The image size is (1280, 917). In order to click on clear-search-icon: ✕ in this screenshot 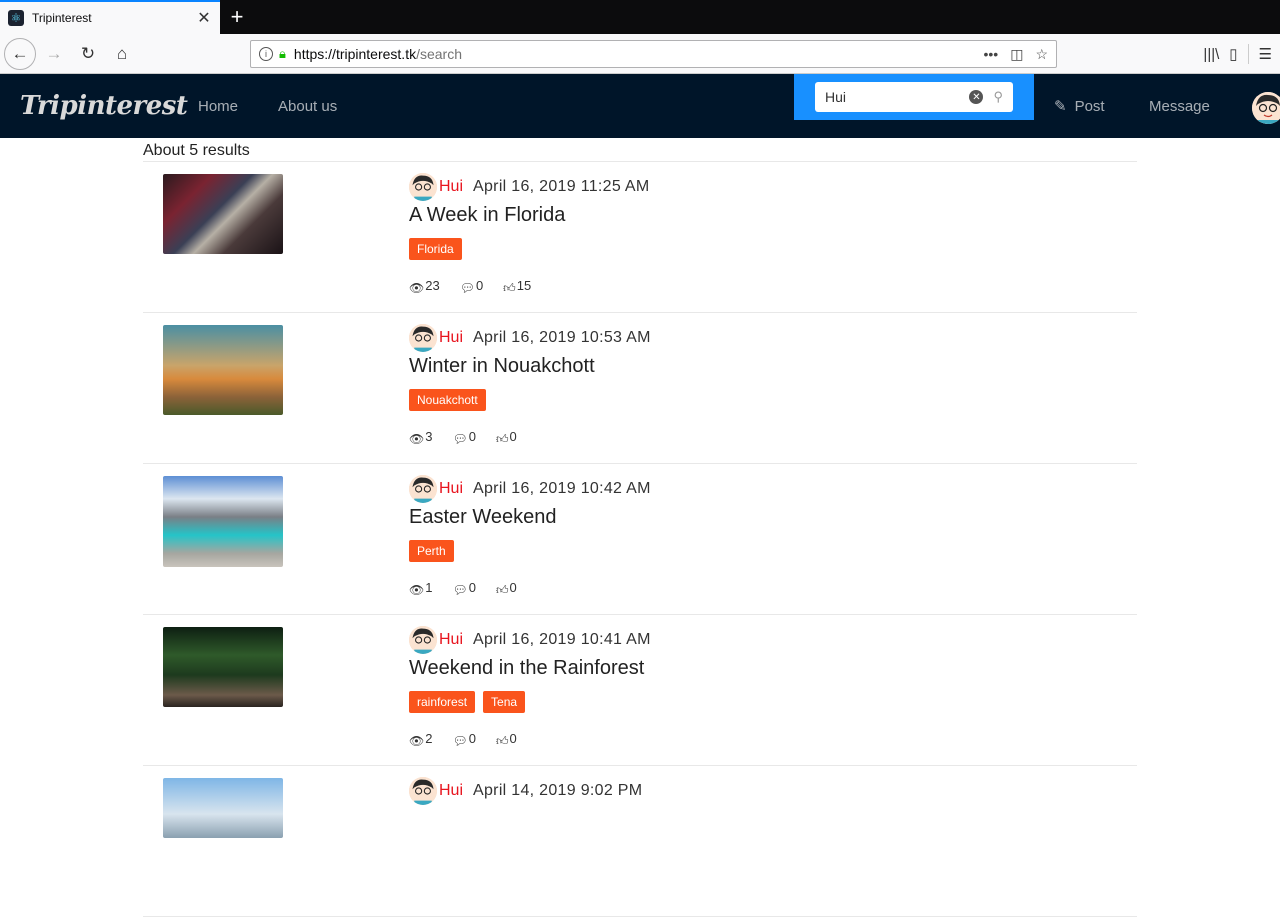, I will do `click(976, 97)`.